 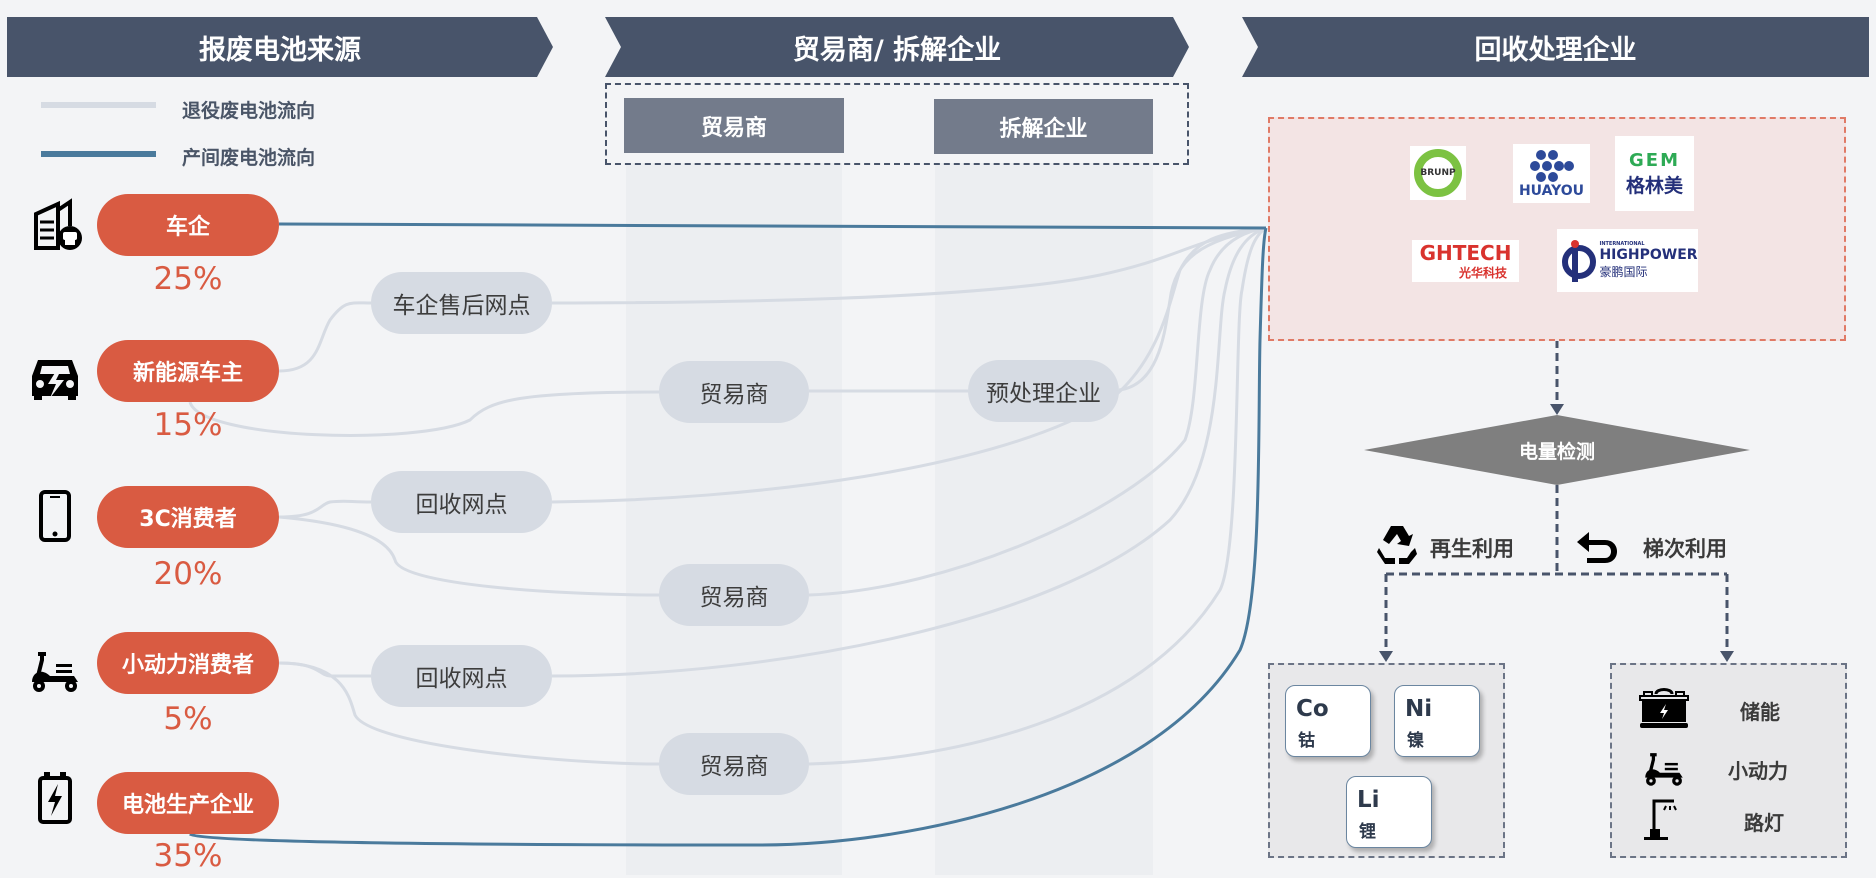 I want to click on flow-recycle-point-recycler, so click(x=909, y=365).